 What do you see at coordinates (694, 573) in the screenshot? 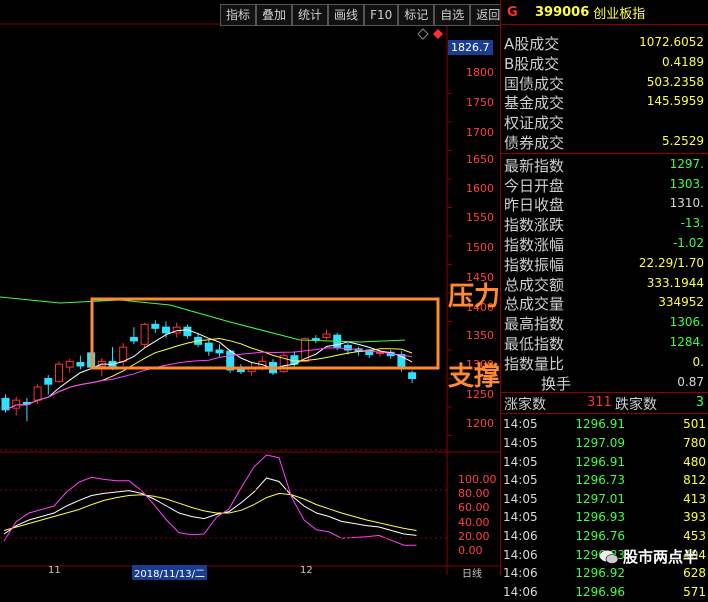
I see `tick-volume: 628` at bounding box center [694, 573].